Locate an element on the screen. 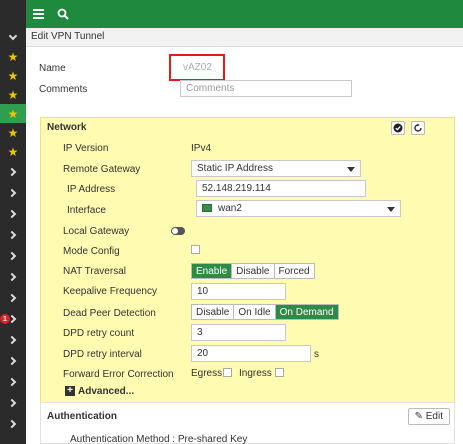  name-label: Name is located at coordinates (52, 68).